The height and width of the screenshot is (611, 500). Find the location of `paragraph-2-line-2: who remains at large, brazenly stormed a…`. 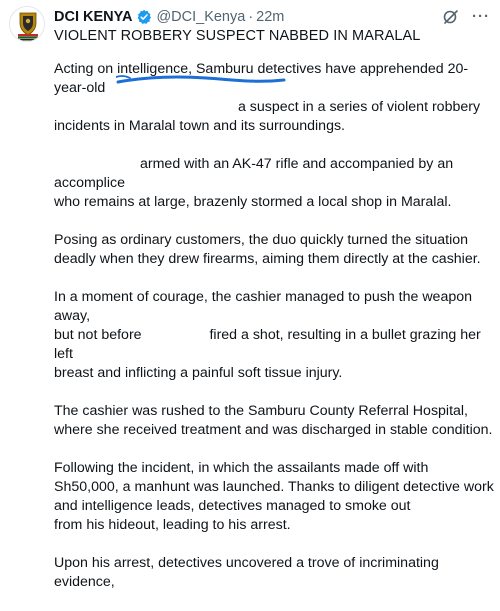

paragraph-2-line-2: who remains at large, brazenly stormed a… is located at coordinates (253, 202).